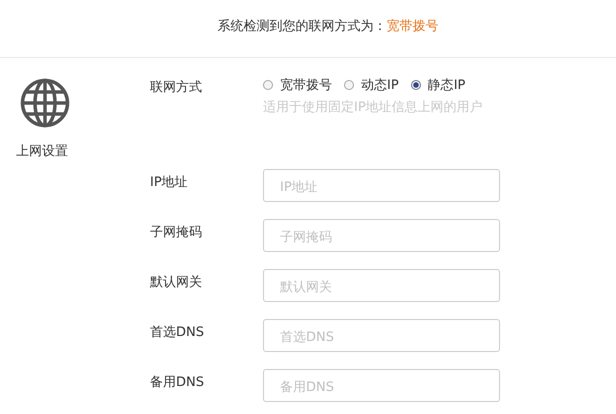 The image size is (616, 414). I want to click on input-field: 默认网关, so click(381, 285).